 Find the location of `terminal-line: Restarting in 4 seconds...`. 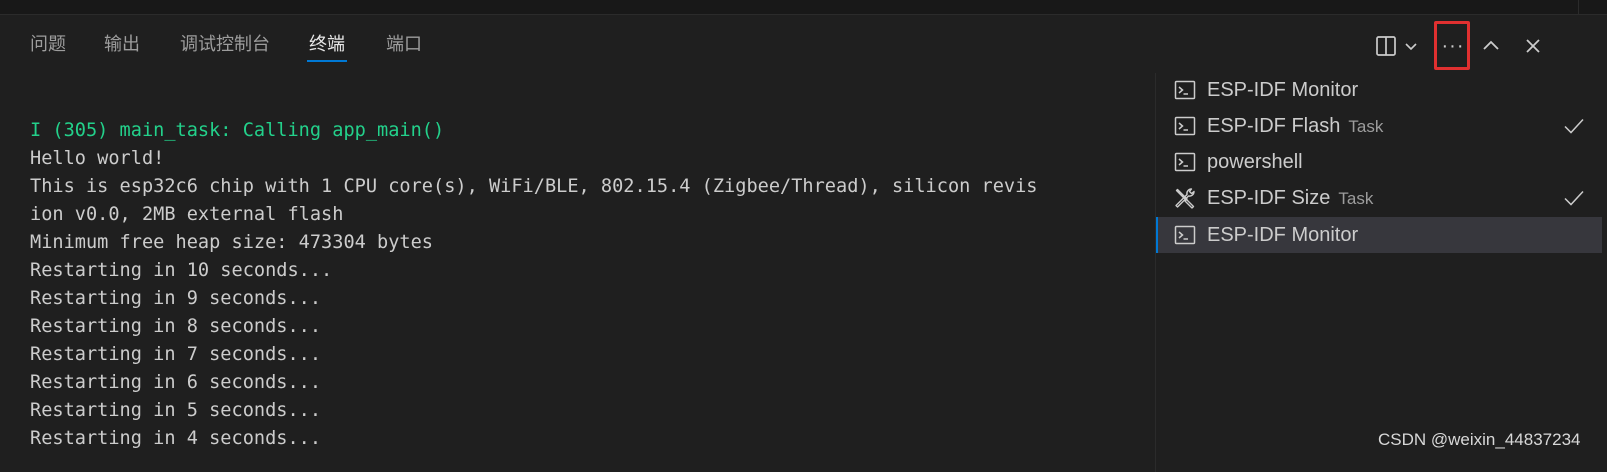

terminal-line: Restarting in 4 seconds... is located at coordinates (176, 438).